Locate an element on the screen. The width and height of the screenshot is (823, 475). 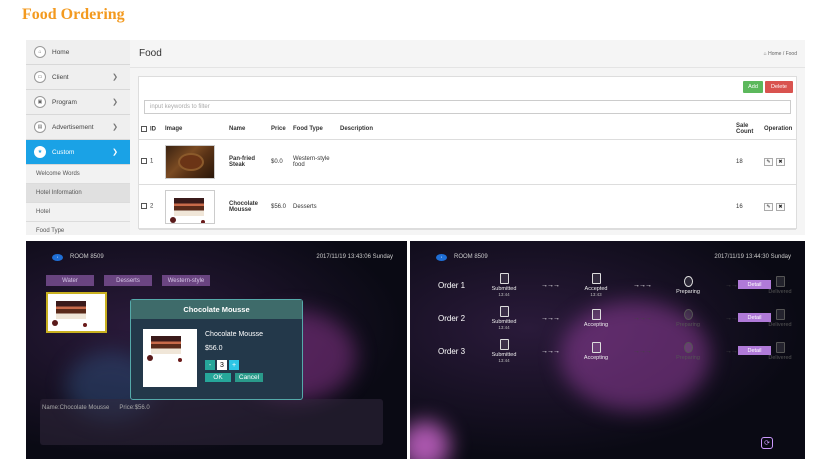
order-label: Order 3 is located at coordinates (452, 351).